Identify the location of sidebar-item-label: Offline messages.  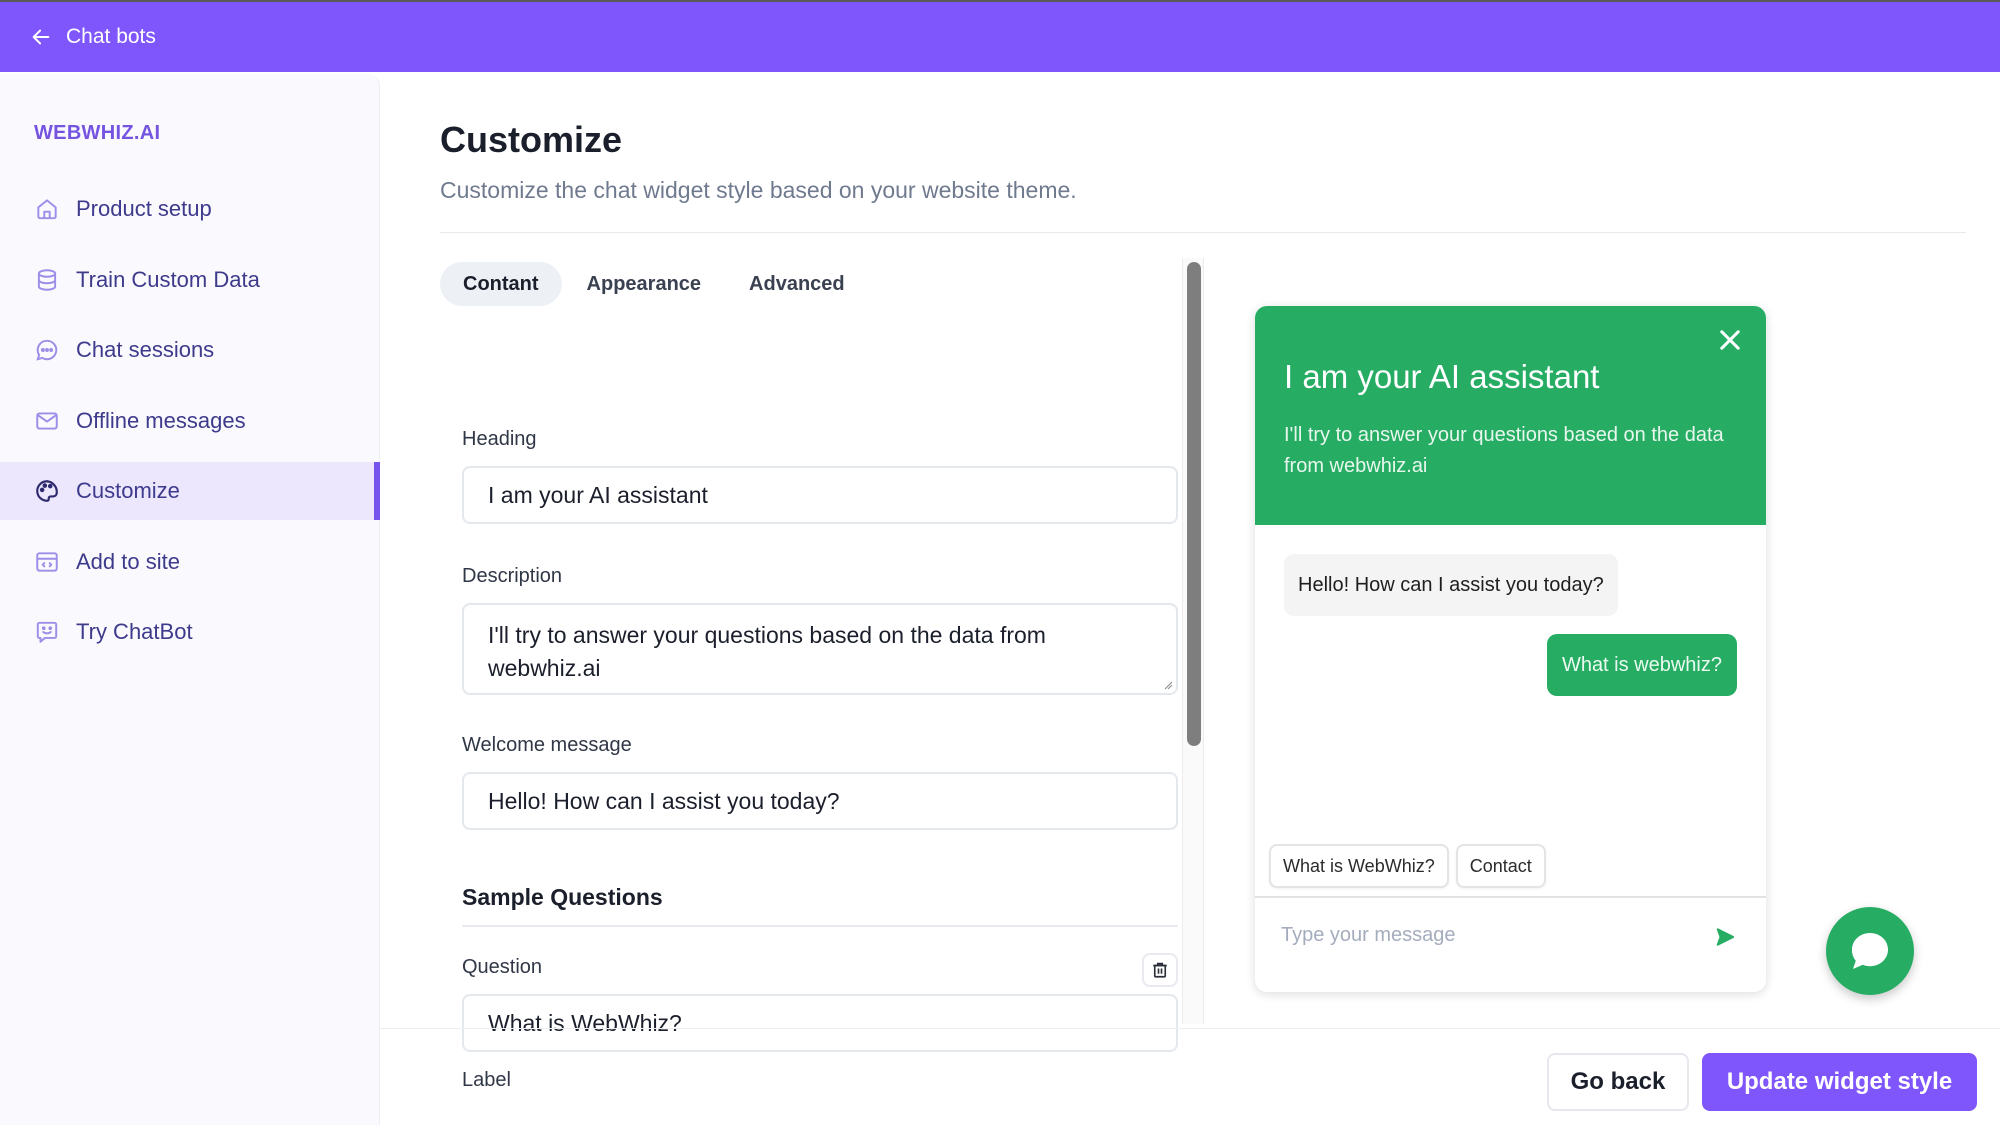
(161, 420).